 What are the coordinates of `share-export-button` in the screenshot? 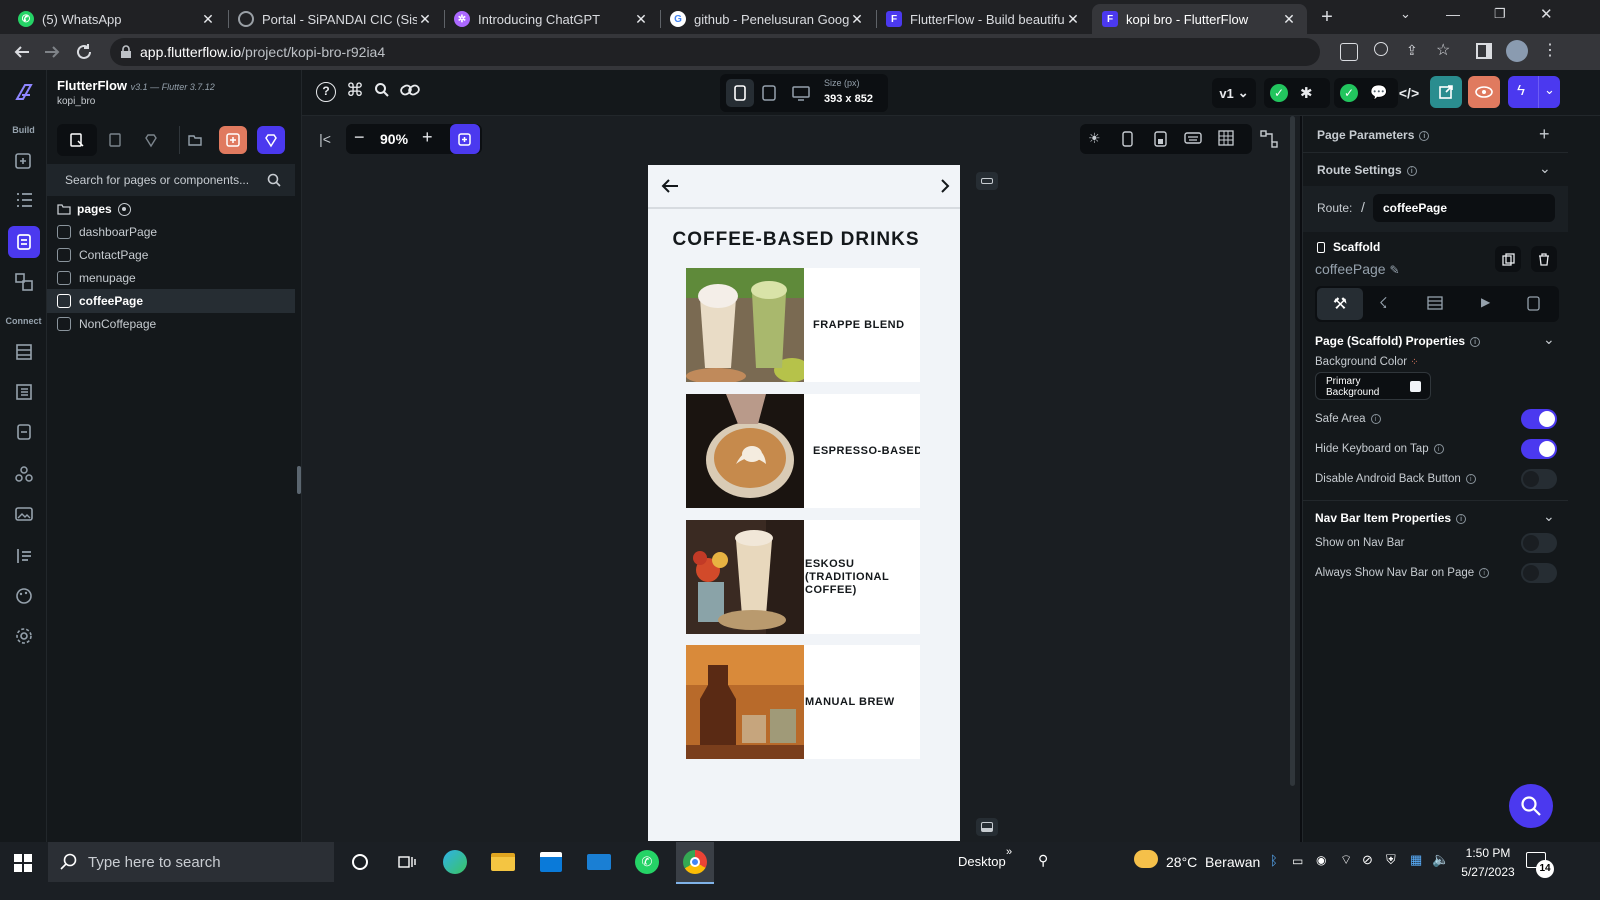 It's located at (1446, 92).